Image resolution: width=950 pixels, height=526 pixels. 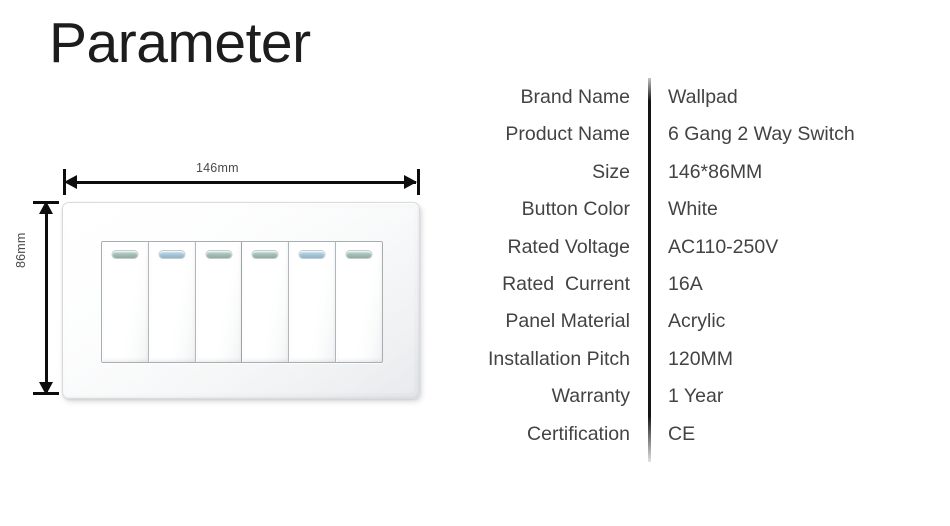 I want to click on width-dimension-line, so click(x=242, y=182).